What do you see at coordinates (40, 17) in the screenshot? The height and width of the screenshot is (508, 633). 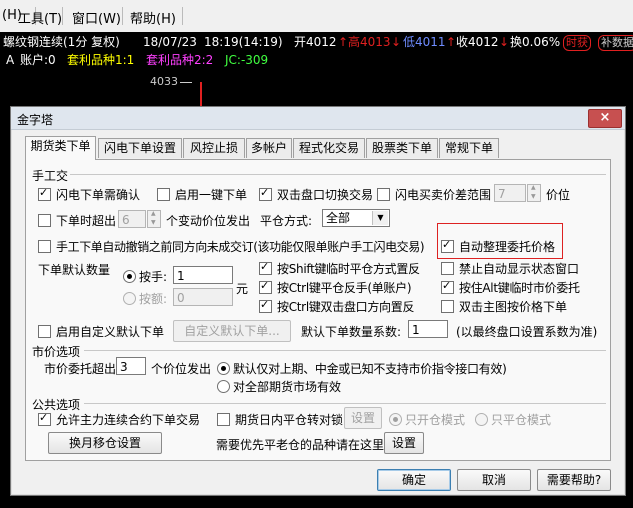 I see `menu-item-tools: 工具(T)` at bounding box center [40, 17].